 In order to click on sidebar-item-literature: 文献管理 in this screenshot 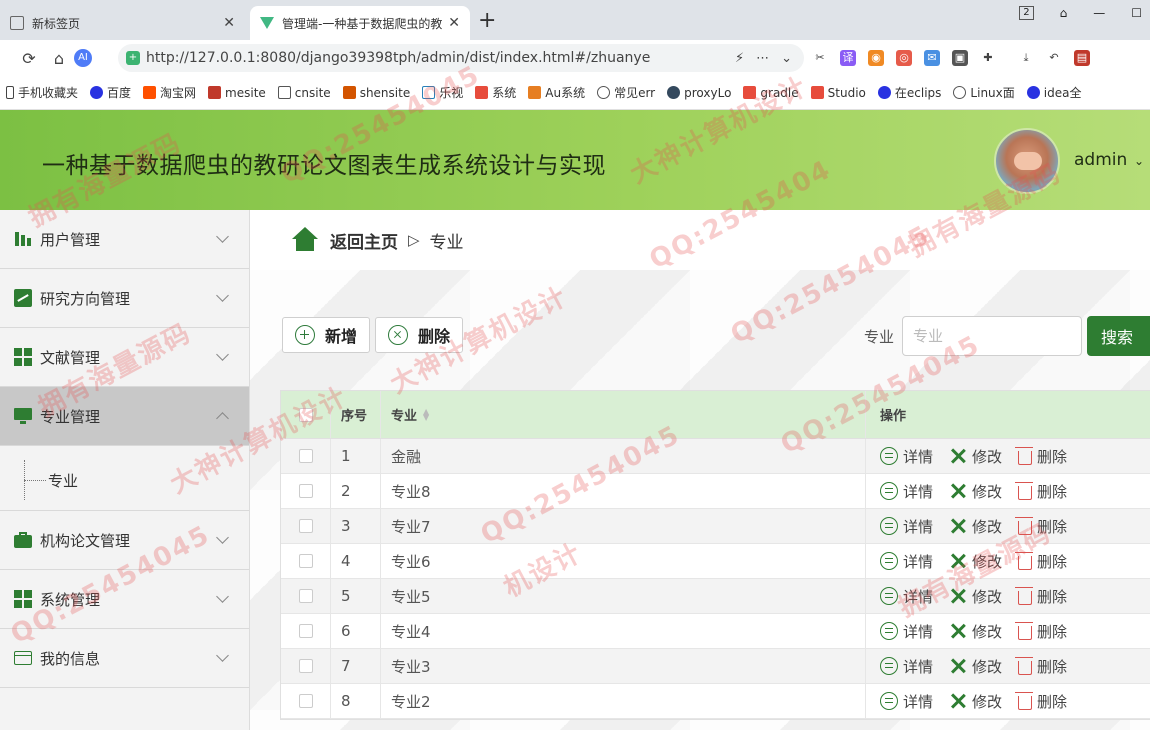, I will do `click(124, 357)`.